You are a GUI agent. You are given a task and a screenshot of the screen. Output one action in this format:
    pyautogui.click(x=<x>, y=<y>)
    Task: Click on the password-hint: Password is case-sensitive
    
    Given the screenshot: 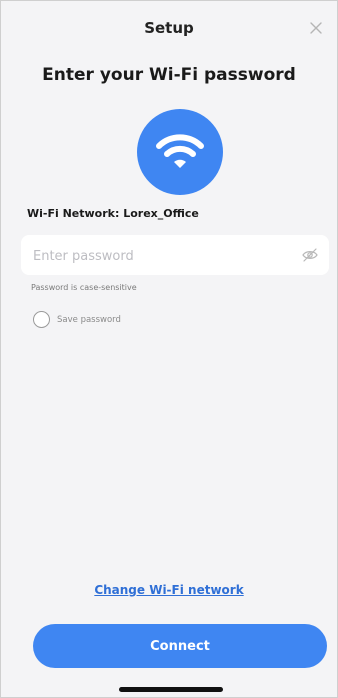 What is the action you would take?
    pyautogui.click(x=84, y=287)
    